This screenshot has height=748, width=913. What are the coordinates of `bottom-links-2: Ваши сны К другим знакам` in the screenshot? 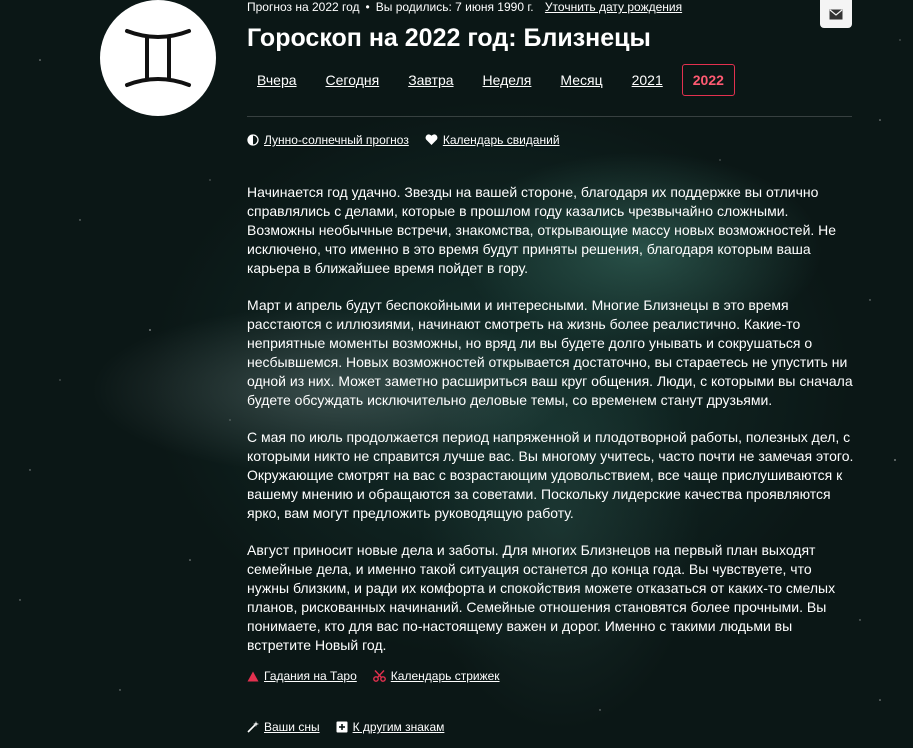 It's located at (353, 727).